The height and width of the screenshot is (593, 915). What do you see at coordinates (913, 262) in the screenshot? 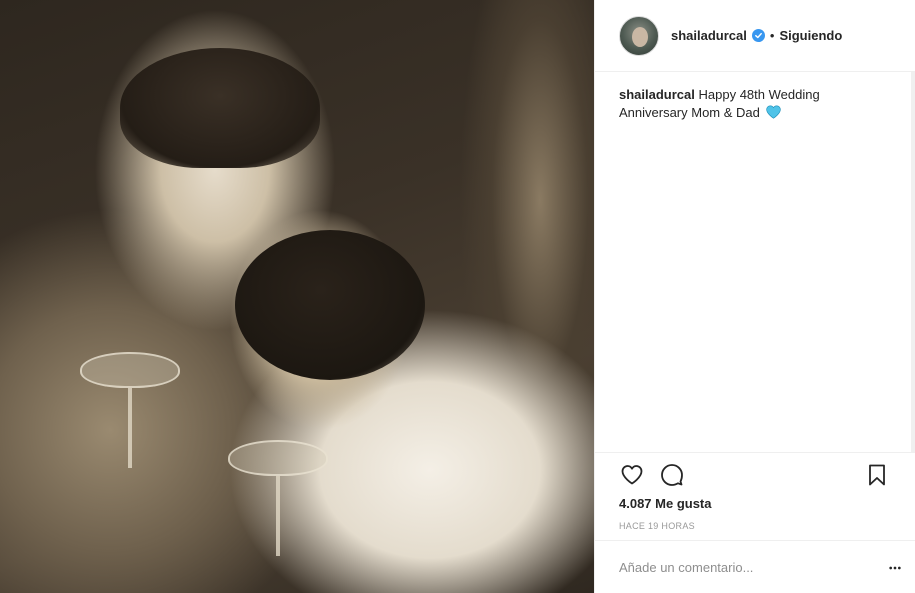
I see `comments-scrollbar` at bounding box center [913, 262].